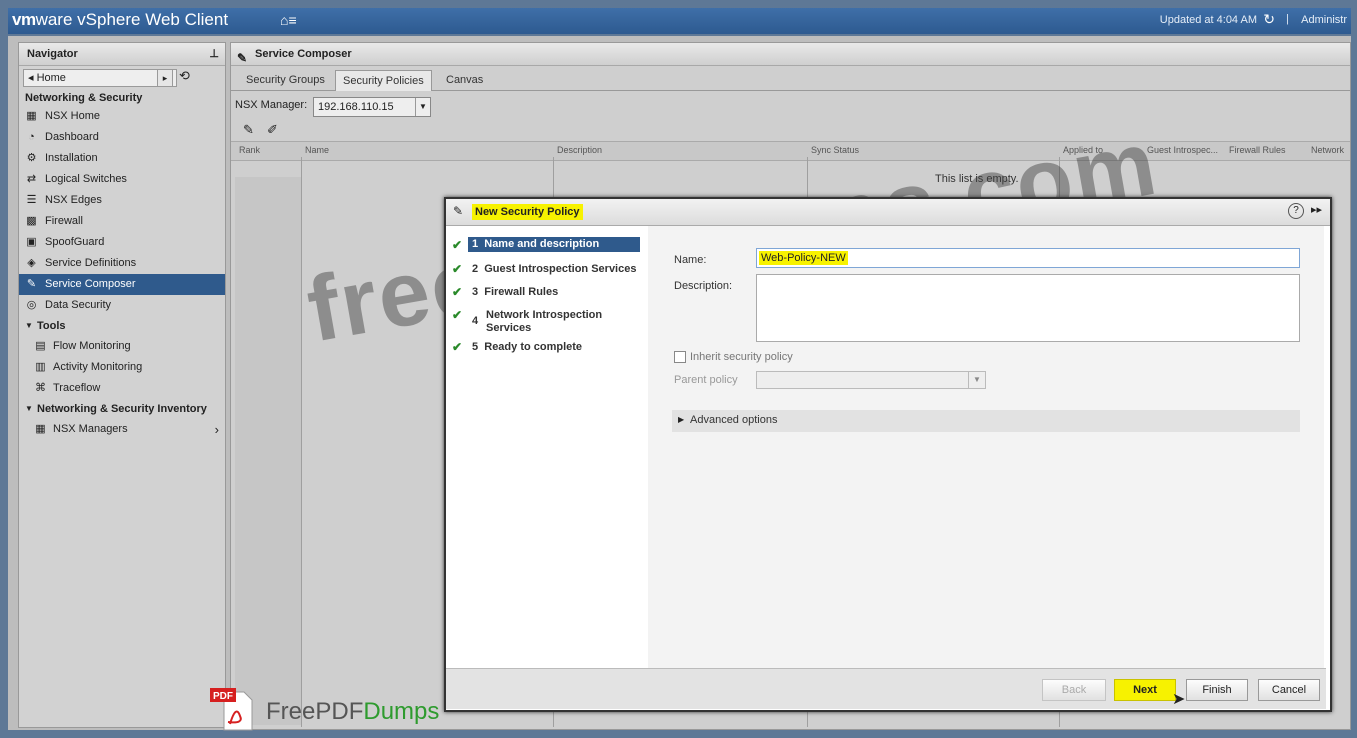 Image resolution: width=1357 pixels, height=738 pixels. What do you see at coordinates (706, 380) in the screenshot?
I see `parent-policy-label: Parent policy` at bounding box center [706, 380].